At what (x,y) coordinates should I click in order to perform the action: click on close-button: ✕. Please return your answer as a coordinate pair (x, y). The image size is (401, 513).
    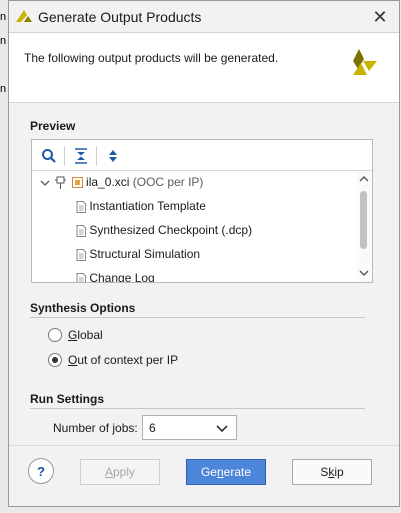
    Looking at the image, I should click on (380, 17).